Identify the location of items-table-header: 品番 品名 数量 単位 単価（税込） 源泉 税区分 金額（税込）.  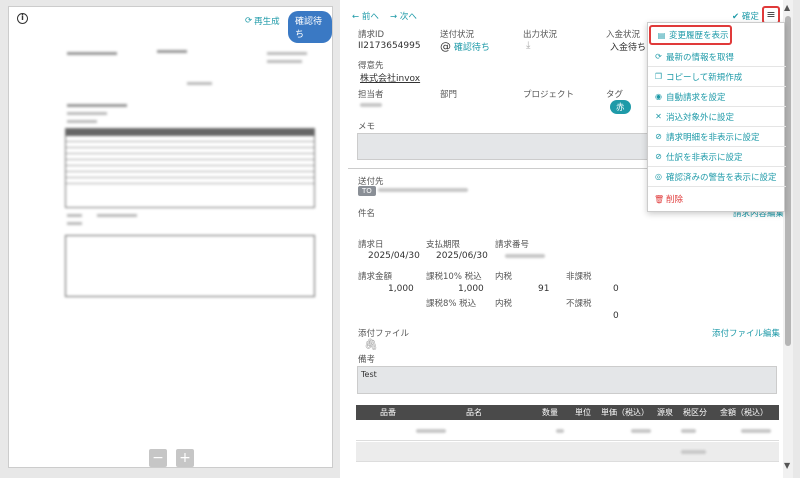
(567, 412).